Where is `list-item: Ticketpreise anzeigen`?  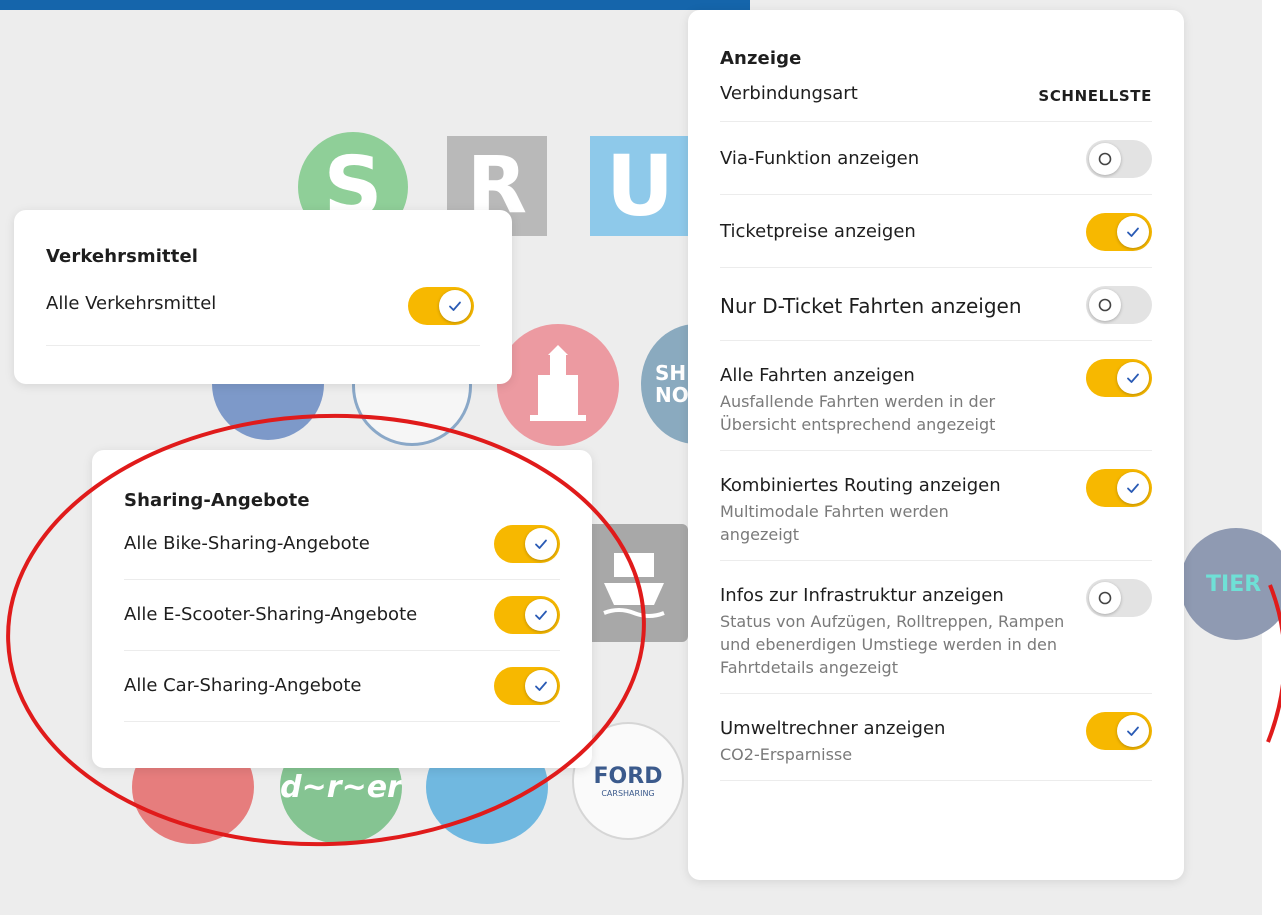 list-item: Ticketpreise anzeigen is located at coordinates (936, 231).